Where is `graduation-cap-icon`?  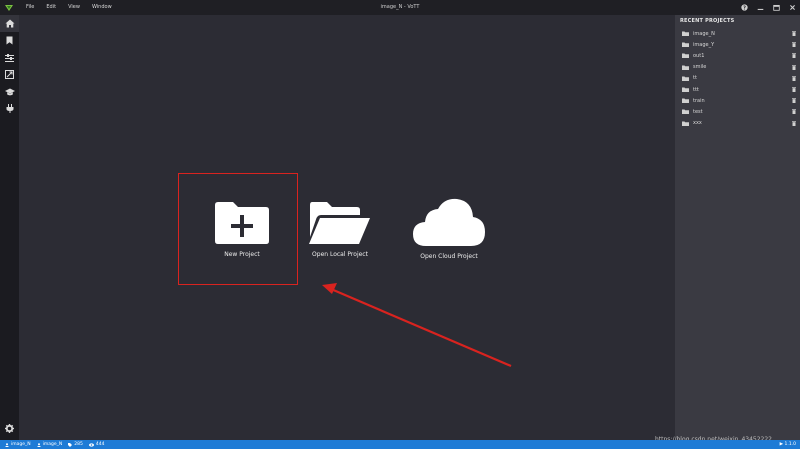
graduation-cap-icon is located at coordinates (9, 91).